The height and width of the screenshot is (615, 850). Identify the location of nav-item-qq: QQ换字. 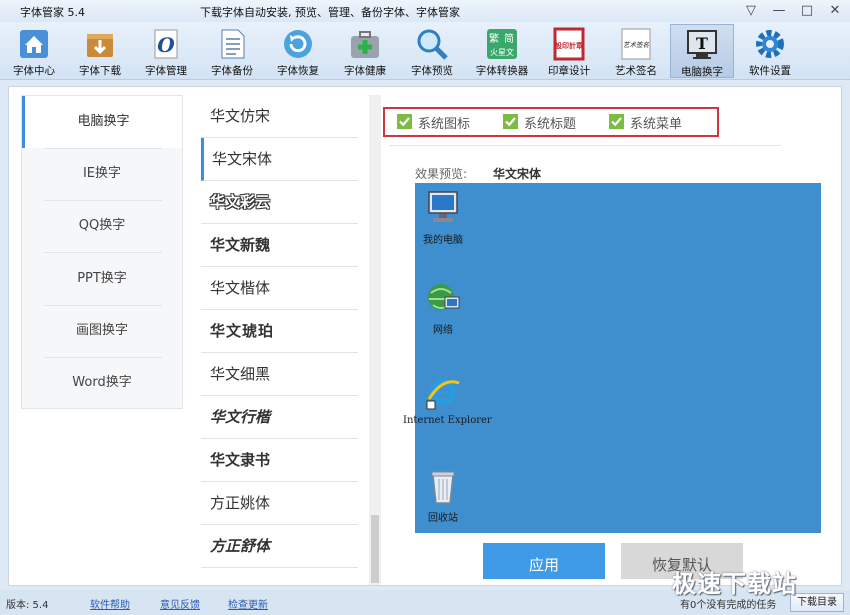
(102, 226).